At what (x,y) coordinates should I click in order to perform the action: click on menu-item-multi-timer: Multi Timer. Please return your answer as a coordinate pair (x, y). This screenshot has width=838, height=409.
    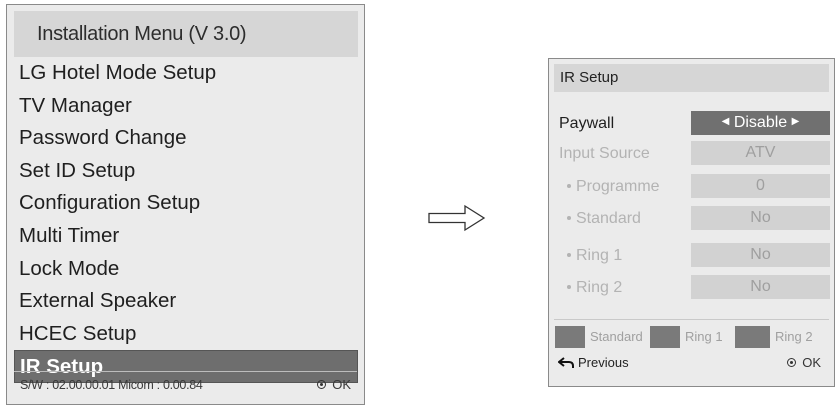
    Looking at the image, I should click on (186, 236).